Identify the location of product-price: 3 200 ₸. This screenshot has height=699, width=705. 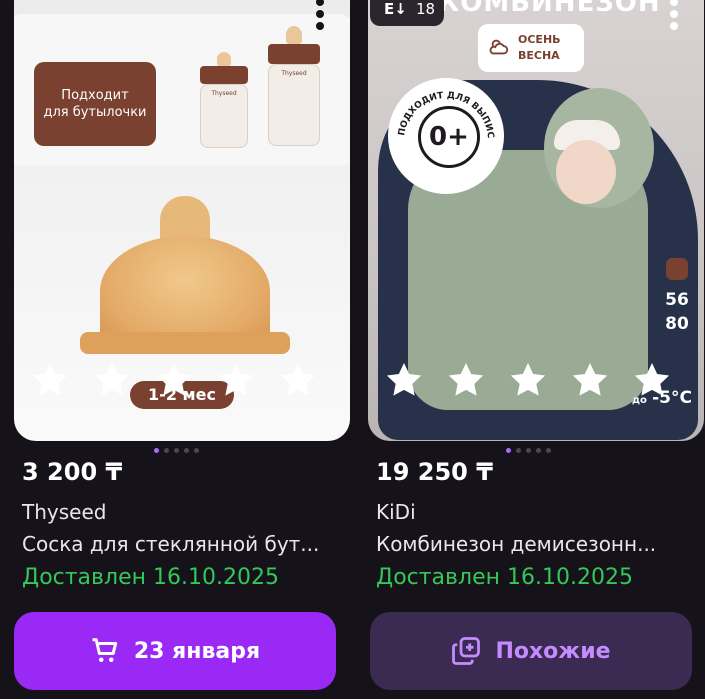
(72, 472).